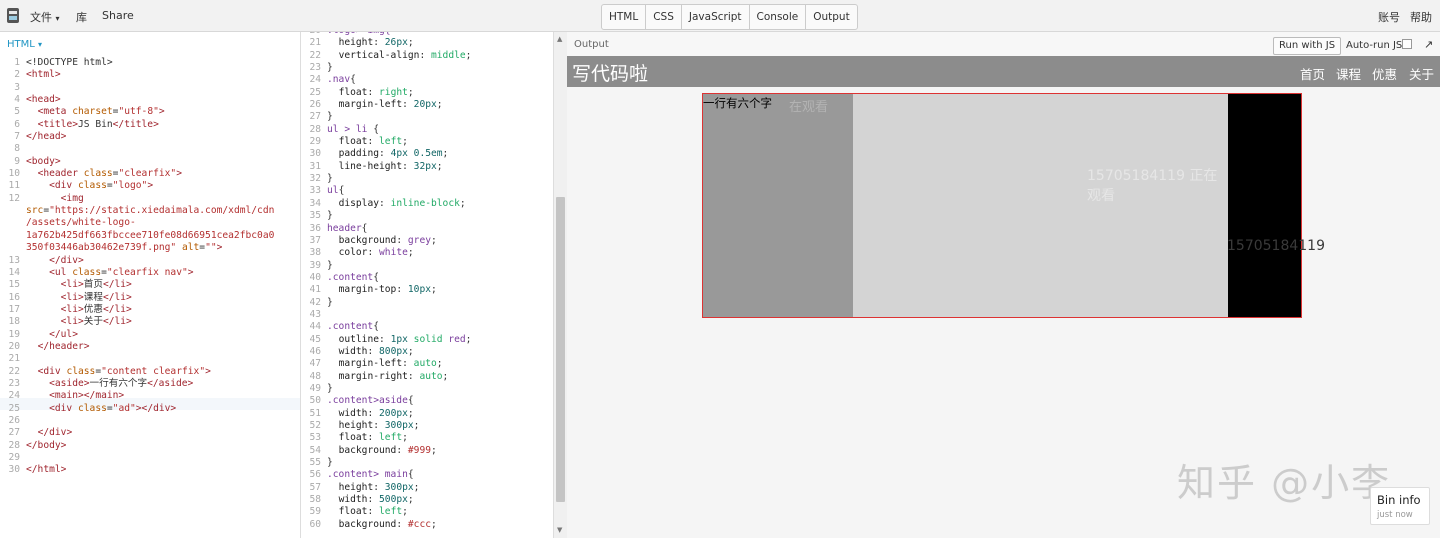 This screenshot has width=1440, height=538. I want to click on auto-run-js-checkbox, so click(1407, 44).